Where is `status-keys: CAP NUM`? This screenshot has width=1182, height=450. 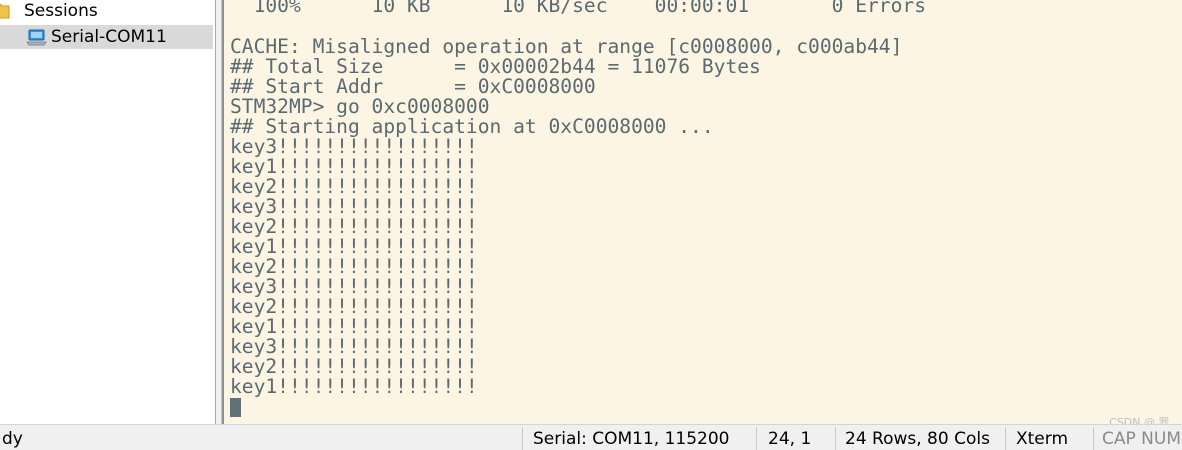 status-keys: CAP NUM is located at coordinates (1141, 439).